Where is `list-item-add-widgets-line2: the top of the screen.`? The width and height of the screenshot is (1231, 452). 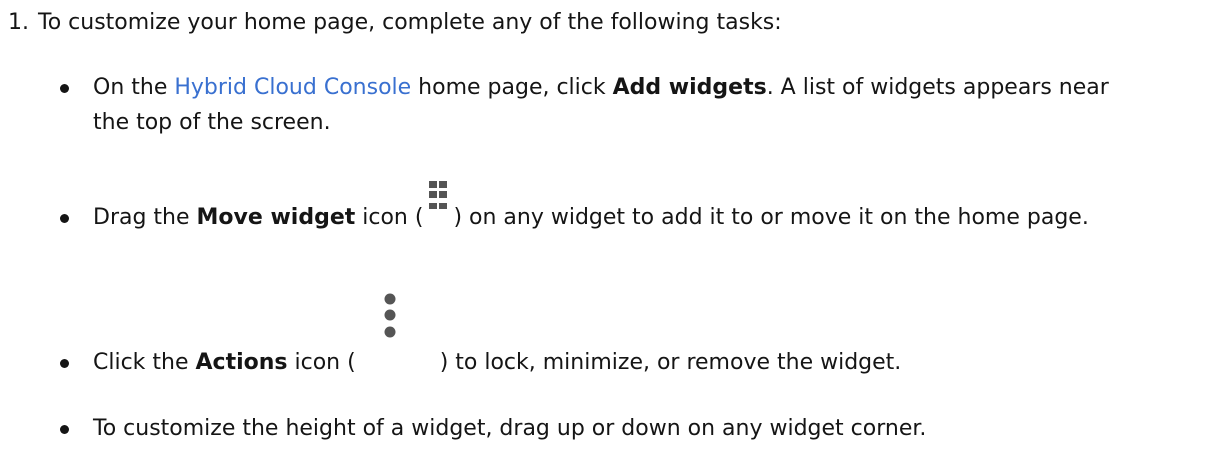
list-item-add-widgets-line2: the top of the screen. is located at coordinates (212, 122).